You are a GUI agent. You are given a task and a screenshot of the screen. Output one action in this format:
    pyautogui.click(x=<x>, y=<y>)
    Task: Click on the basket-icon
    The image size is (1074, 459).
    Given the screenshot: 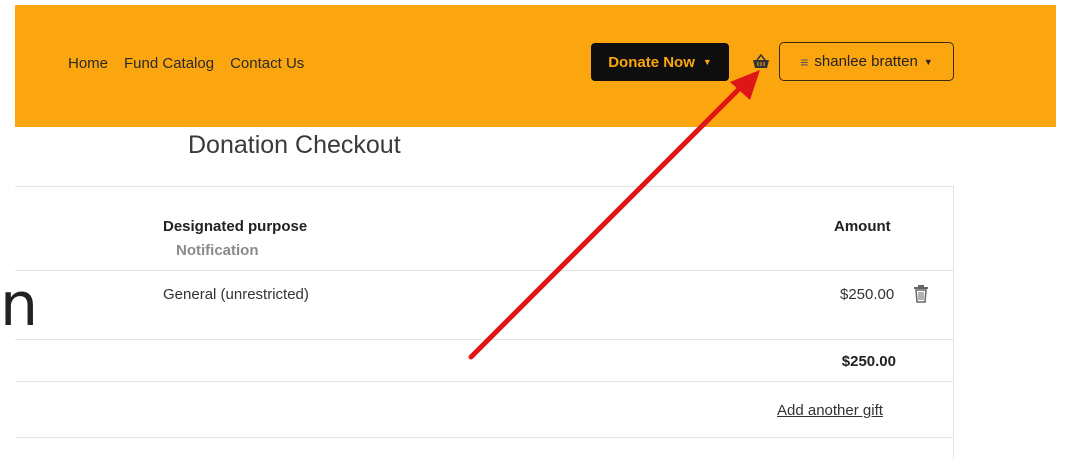 What is the action you would take?
    pyautogui.click(x=761, y=62)
    